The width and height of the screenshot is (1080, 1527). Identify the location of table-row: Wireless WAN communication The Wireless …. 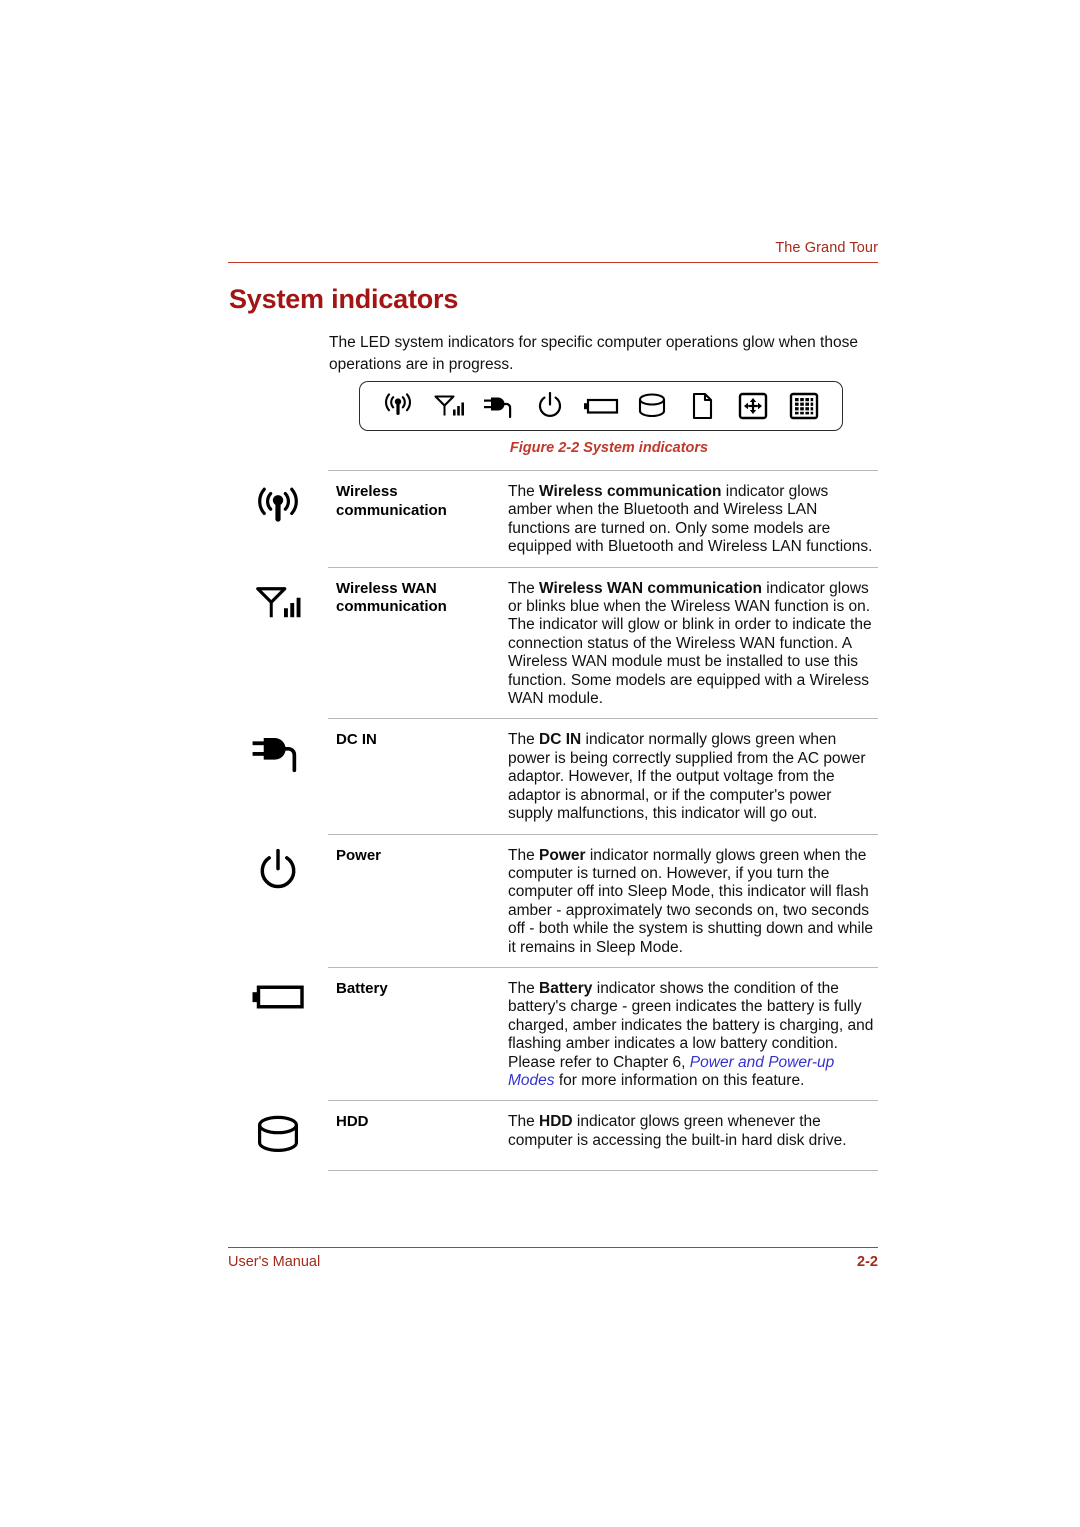
(553, 642).